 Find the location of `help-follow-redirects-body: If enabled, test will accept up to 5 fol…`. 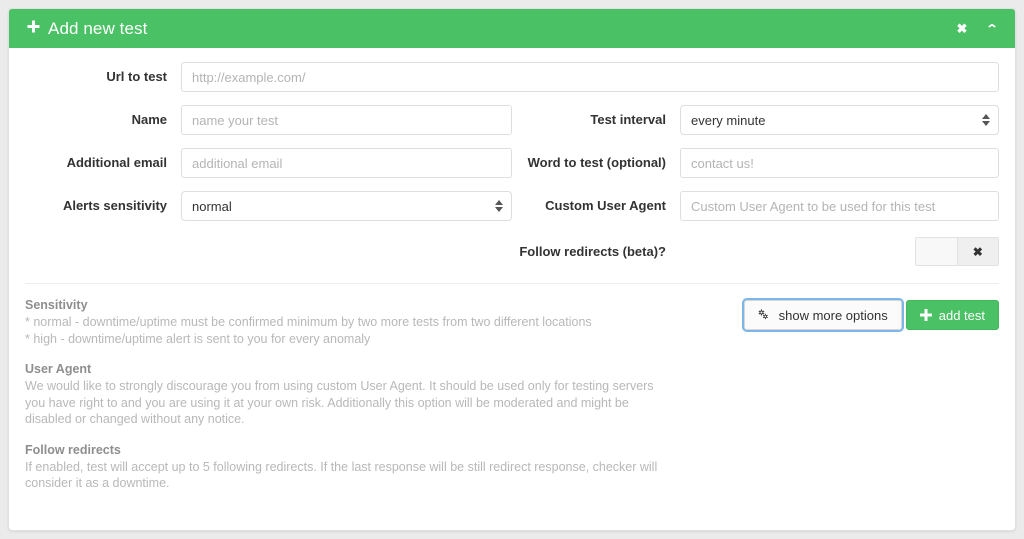

help-follow-redirects-body: If enabled, test will accept up to 5 fol… is located at coordinates (341, 475).